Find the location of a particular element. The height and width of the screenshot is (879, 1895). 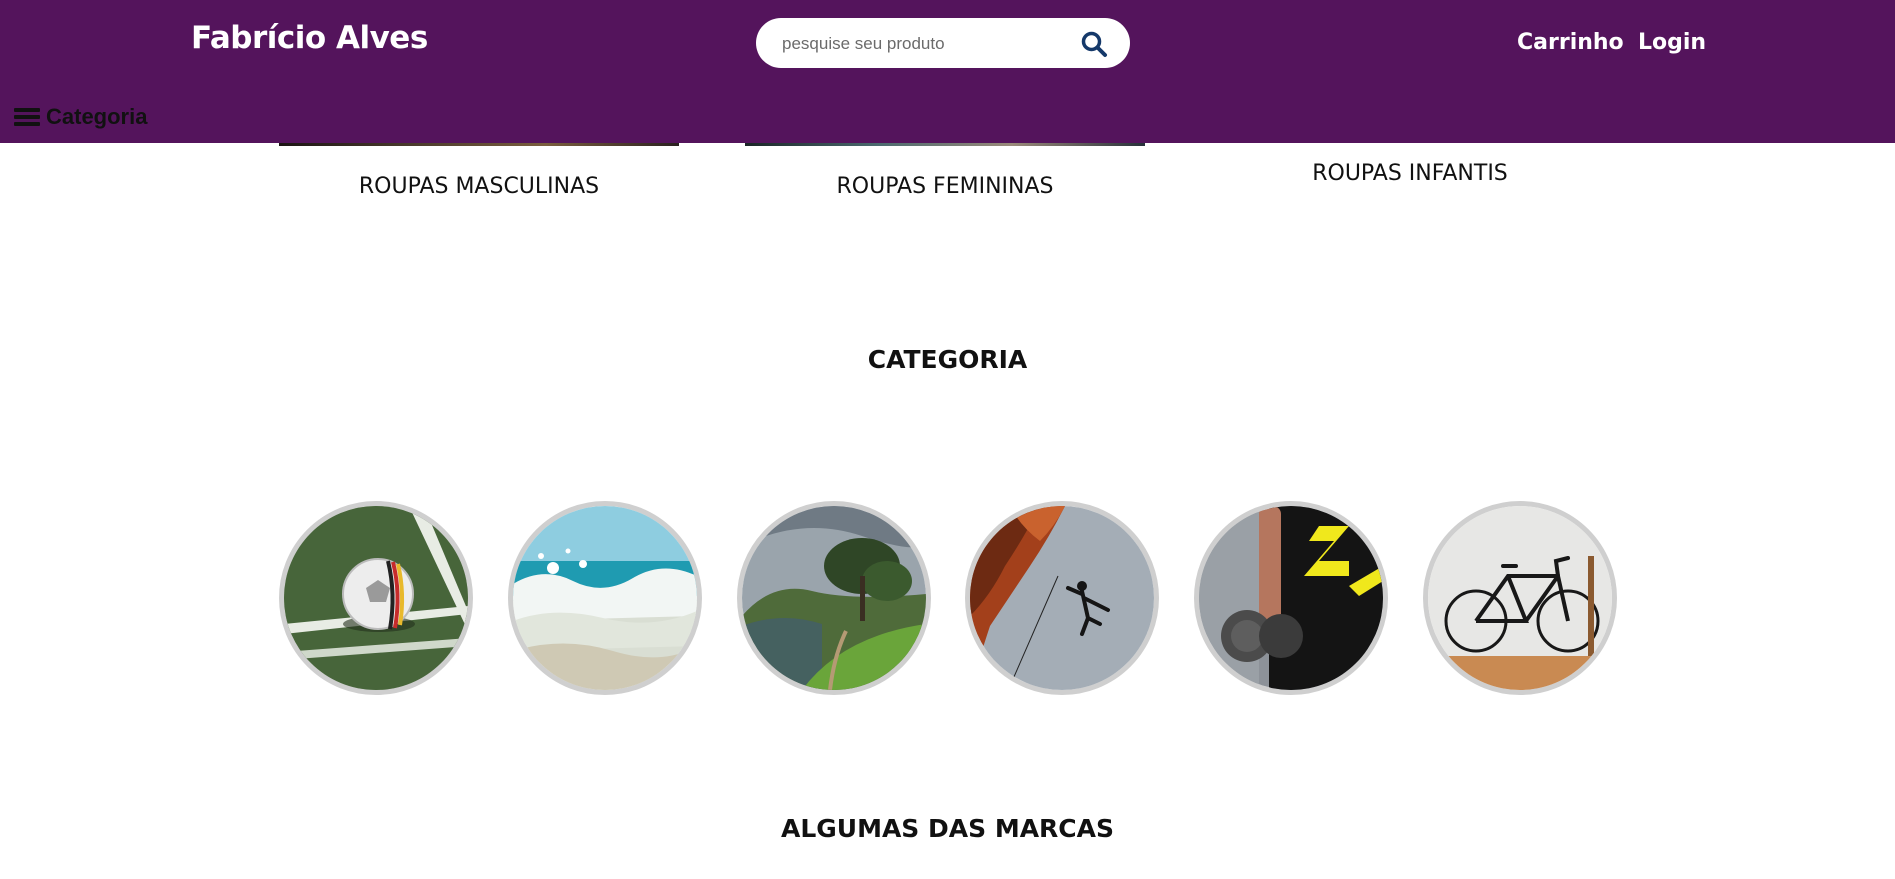

category-circle-hiking is located at coordinates (834, 598).